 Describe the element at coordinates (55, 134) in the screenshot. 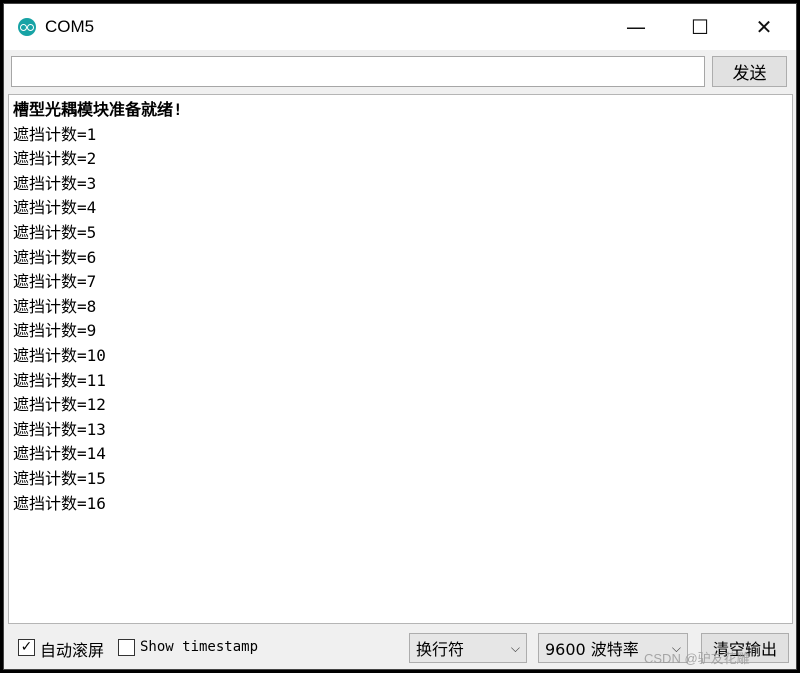

I see `output-line: 遮挡计数=1` at that location.